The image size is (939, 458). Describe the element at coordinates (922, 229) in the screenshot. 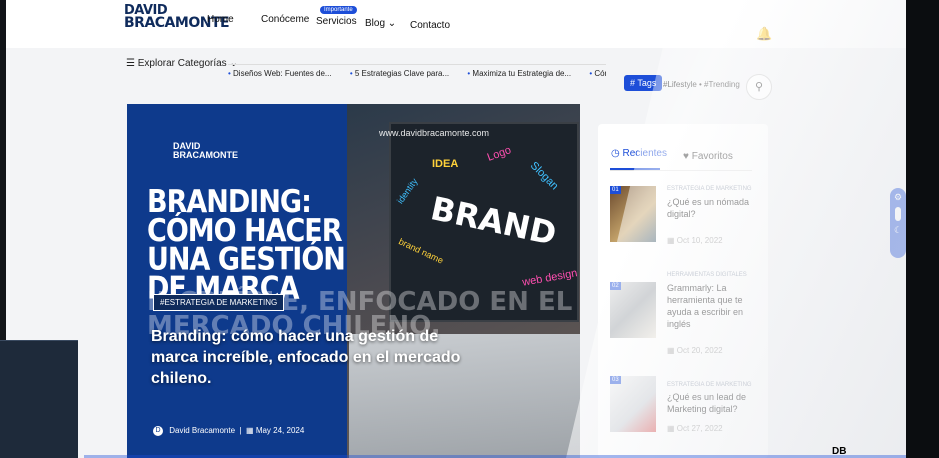

I see `laptop-bezel` at that location.